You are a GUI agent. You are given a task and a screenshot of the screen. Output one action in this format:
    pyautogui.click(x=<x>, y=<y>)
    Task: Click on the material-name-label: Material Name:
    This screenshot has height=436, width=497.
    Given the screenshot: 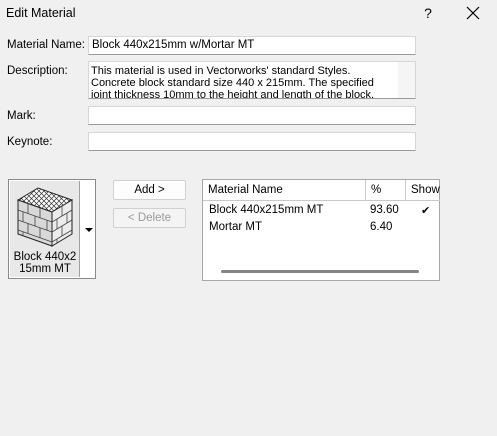 What is the action you would take?
    pyautogui.click(x=46, y=45)
    